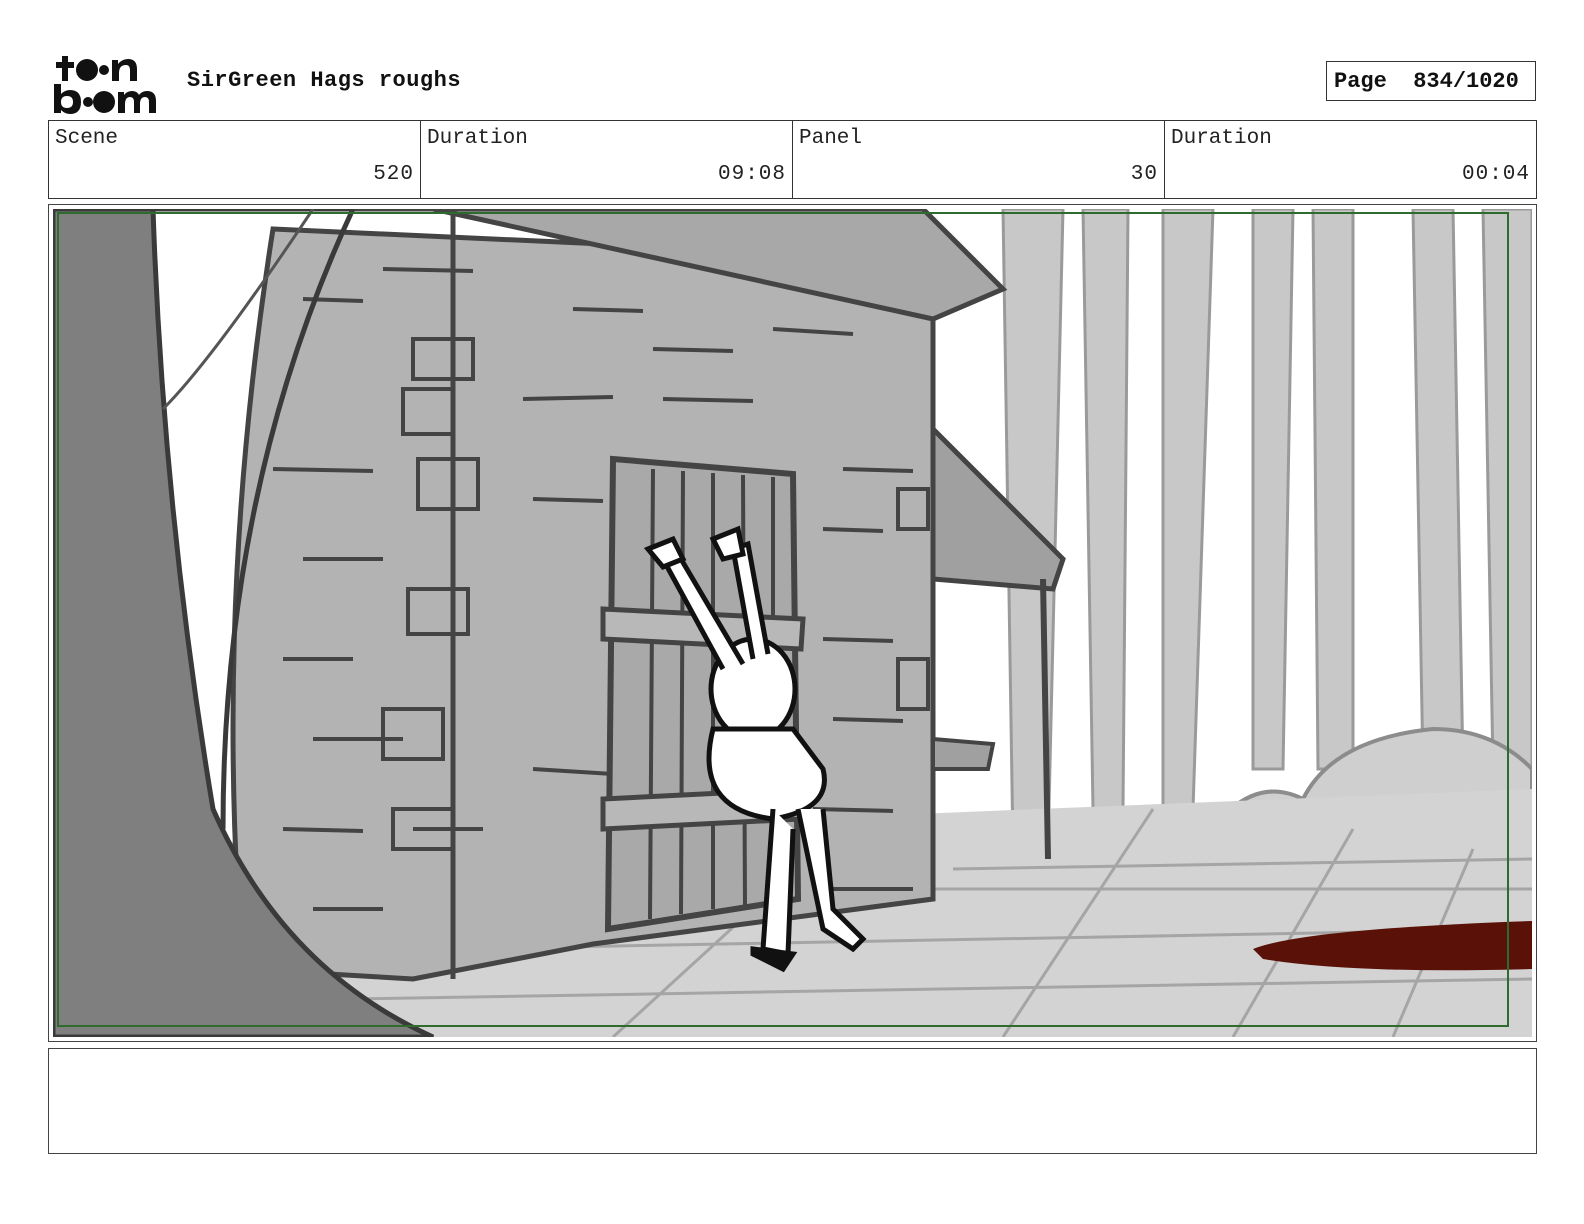  Describe the element at coordinates (1144, 174) in the screenshot. I see `panel-value: 30` at that location.